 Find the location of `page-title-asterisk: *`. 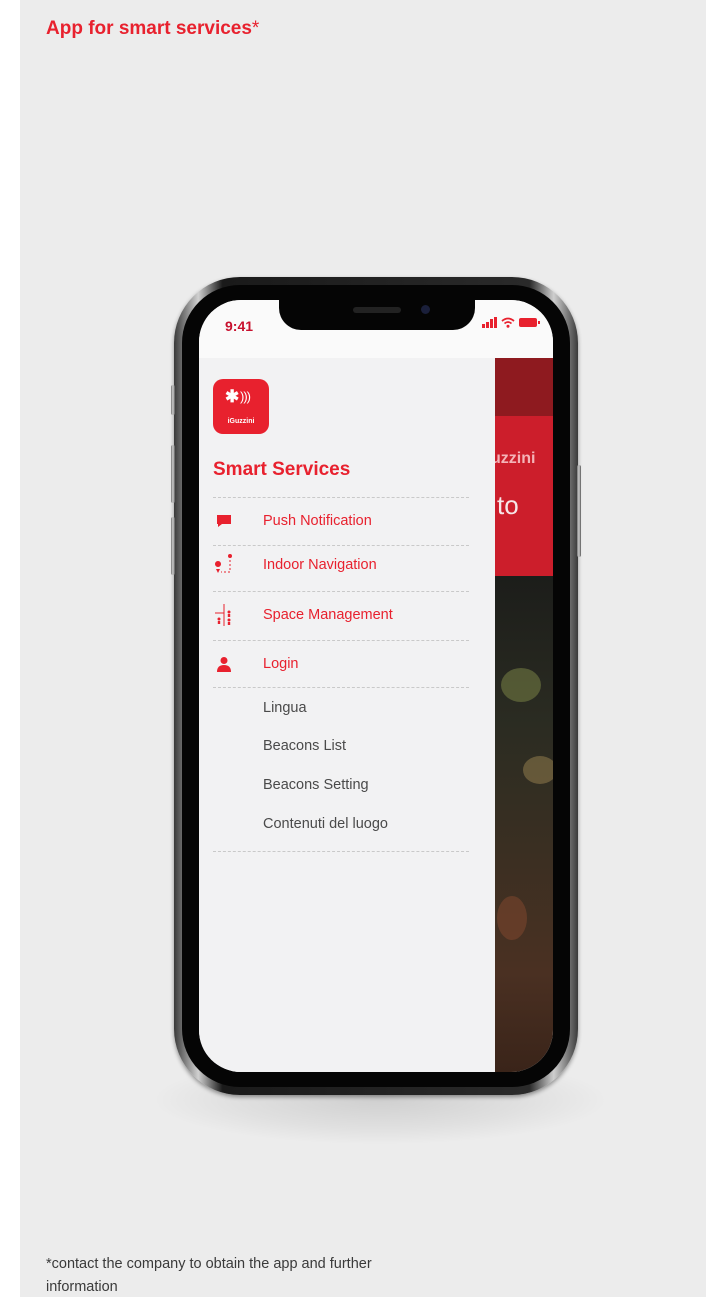

page-title-asterisk: * is located at coordinates (255, 28).